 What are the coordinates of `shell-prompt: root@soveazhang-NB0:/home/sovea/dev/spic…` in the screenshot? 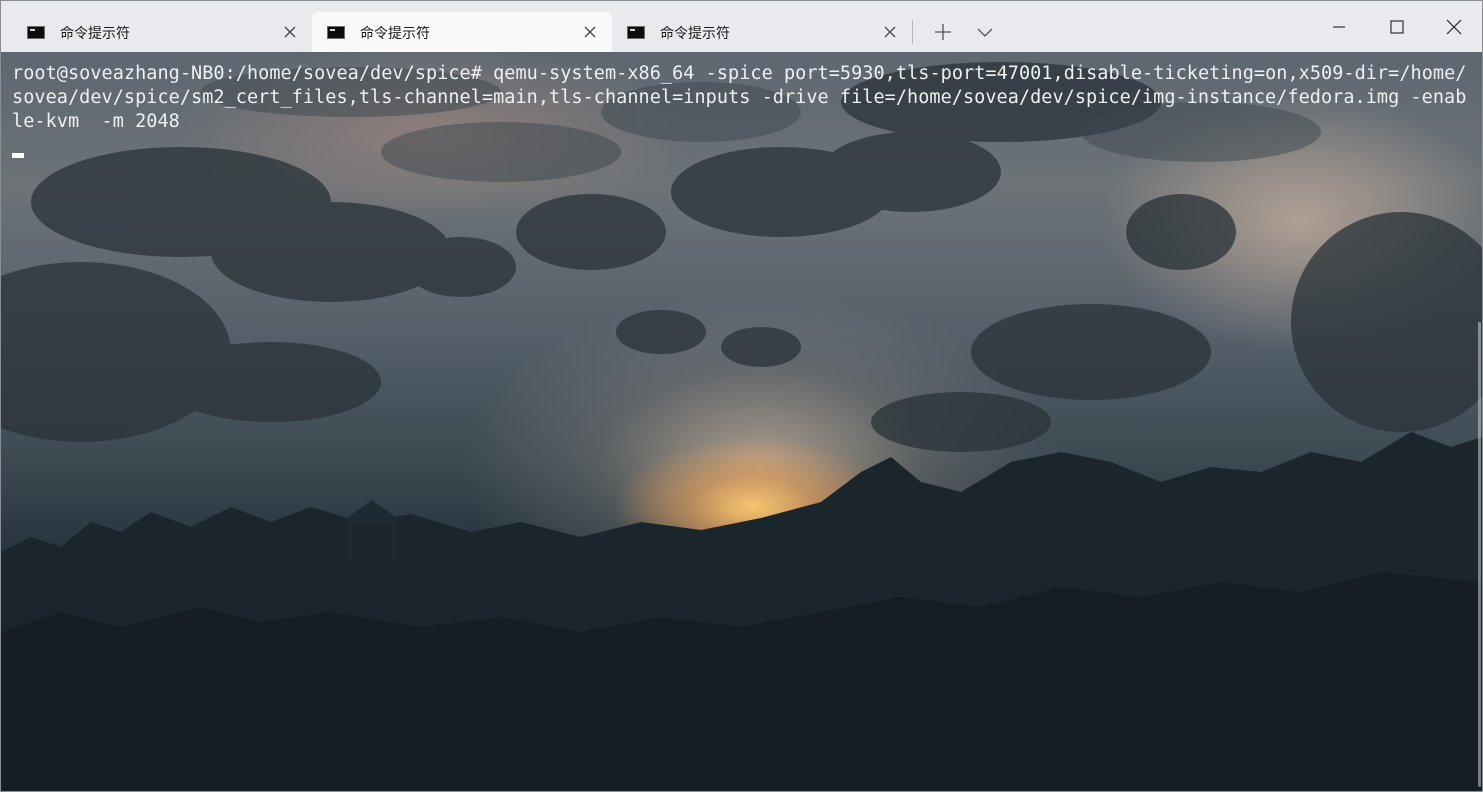 It's located at (247, 73).